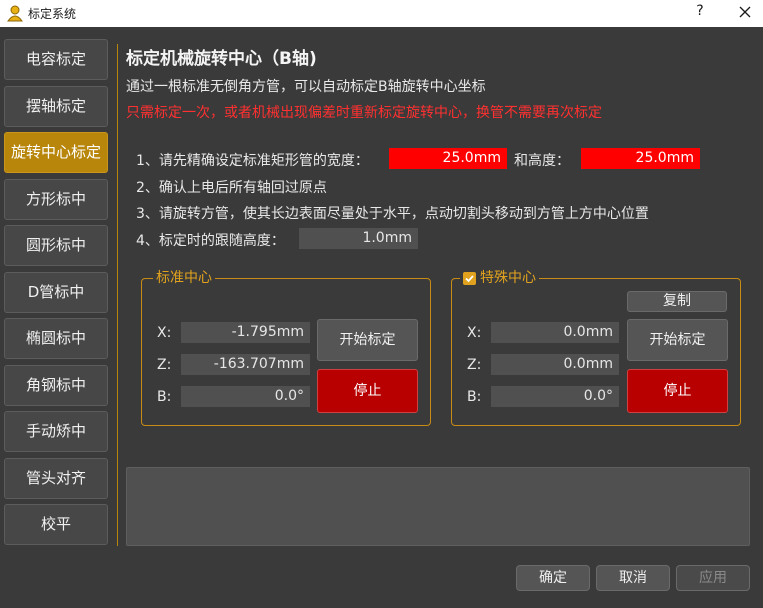 The height and width of the screenshot is (608, 763). I want to click on nav-rotation-center-calibration: 旋转中心标定, so click(56, 152).